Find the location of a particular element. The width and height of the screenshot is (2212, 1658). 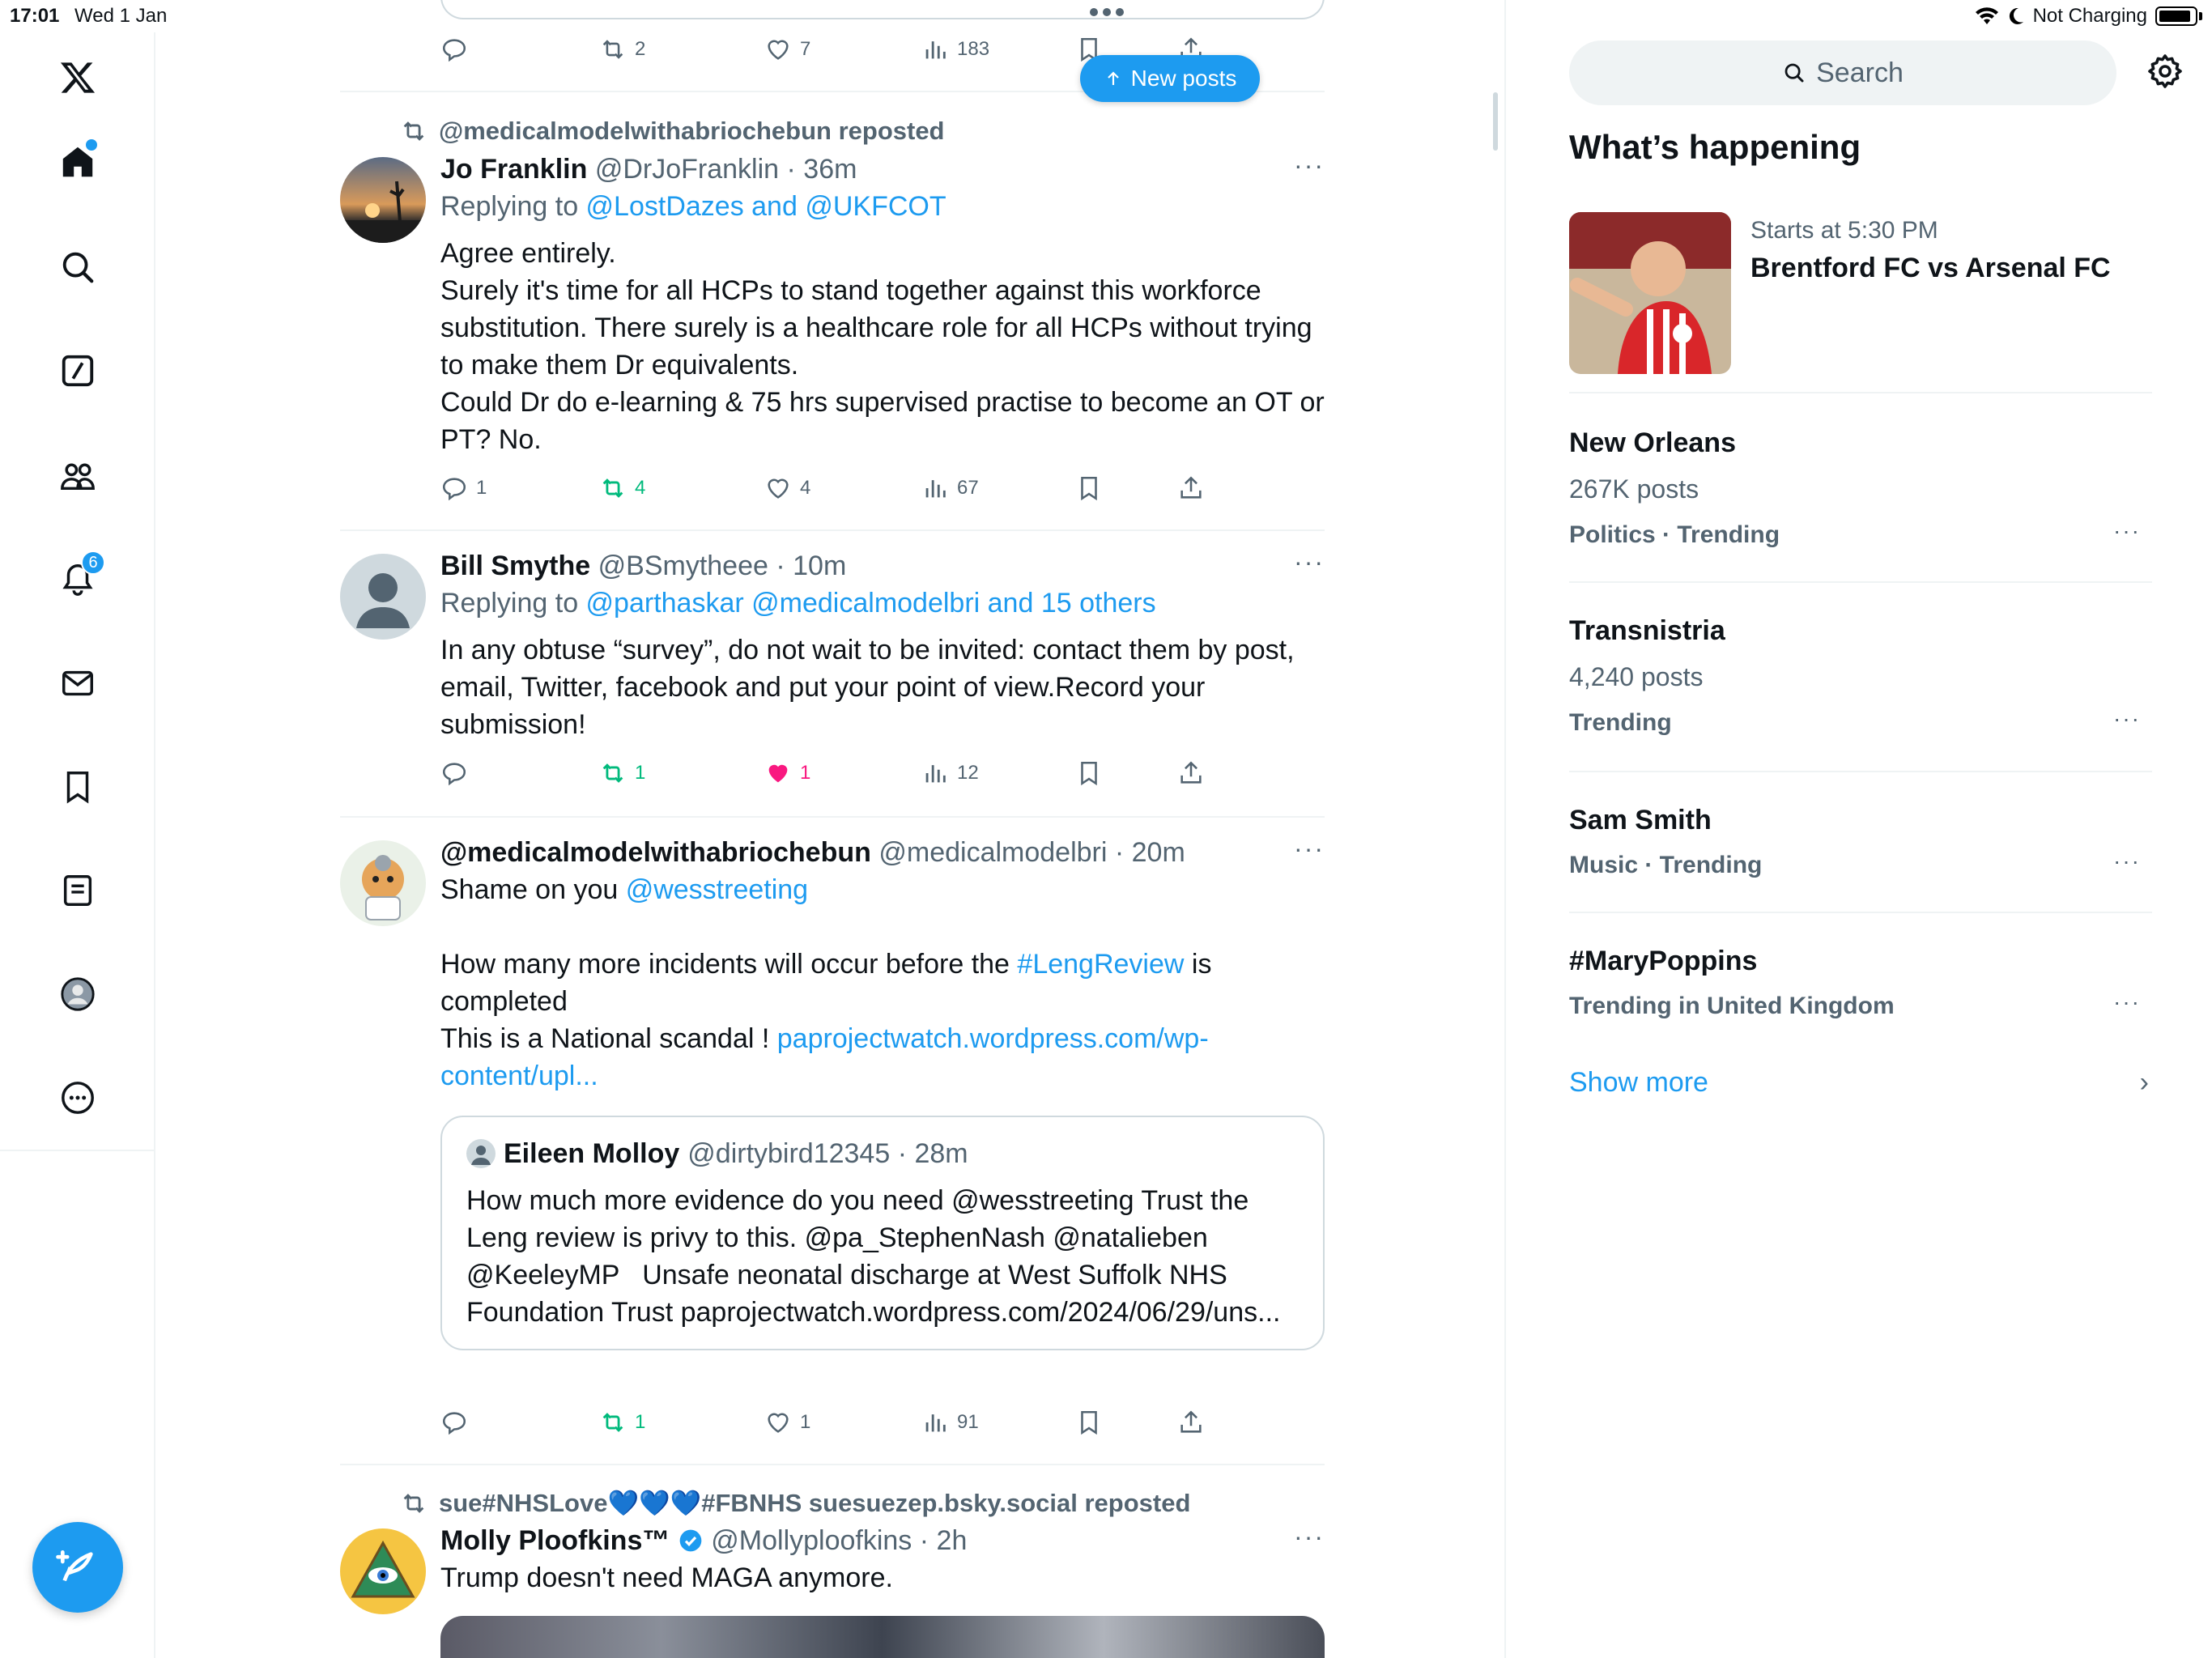

scrollbar is located at coordinates (1496, 121).